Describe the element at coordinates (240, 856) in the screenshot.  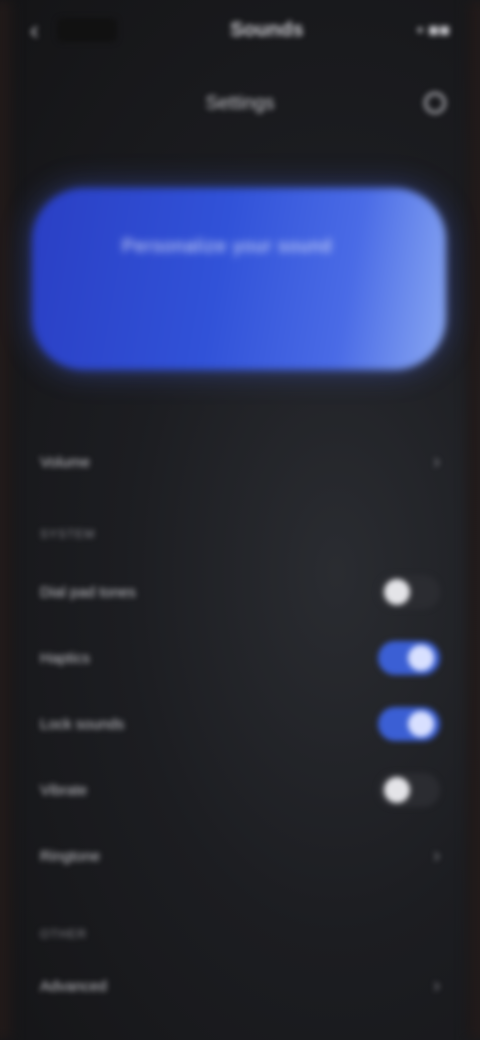
I see `settings-row-ringtone: Ringtone ›` at that location.